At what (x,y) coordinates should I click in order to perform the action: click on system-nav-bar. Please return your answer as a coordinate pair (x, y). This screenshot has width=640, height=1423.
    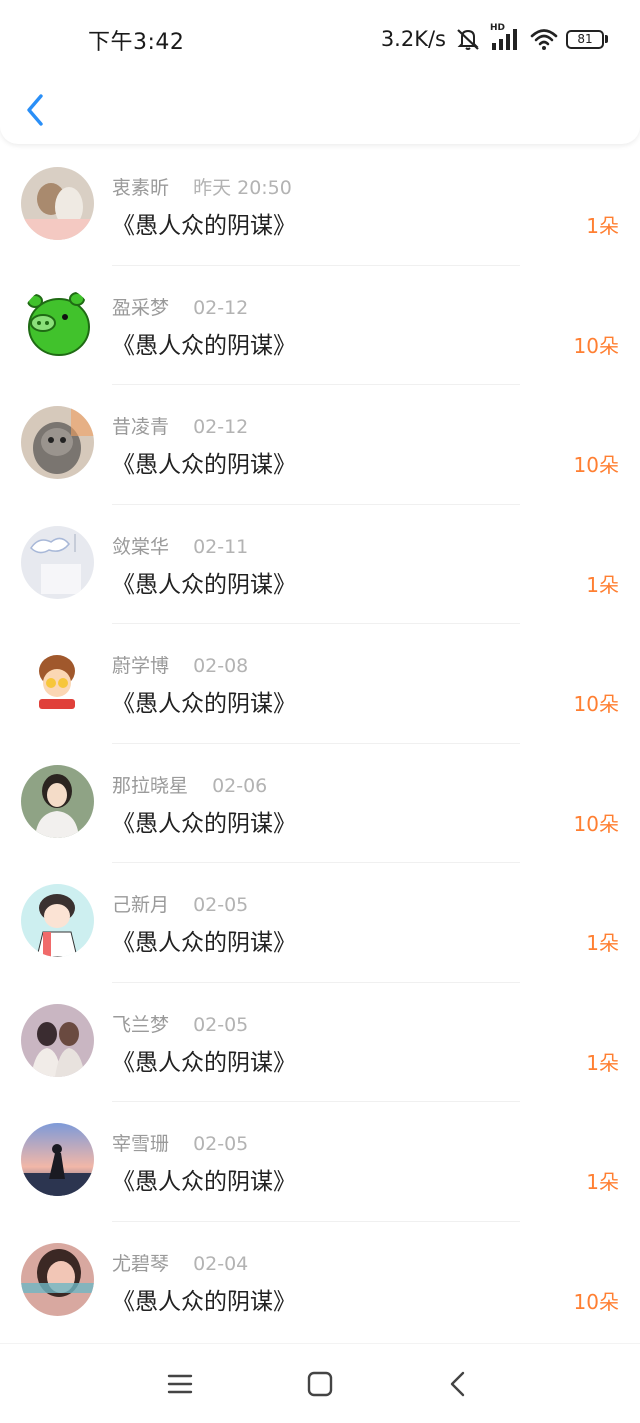
    Looking at the image, I should click on (320, 1383).